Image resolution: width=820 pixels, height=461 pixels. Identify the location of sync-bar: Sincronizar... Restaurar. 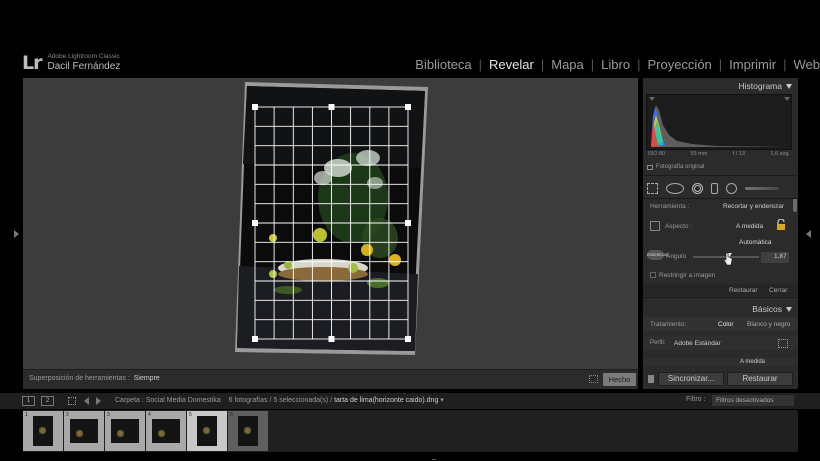
(720, 379).